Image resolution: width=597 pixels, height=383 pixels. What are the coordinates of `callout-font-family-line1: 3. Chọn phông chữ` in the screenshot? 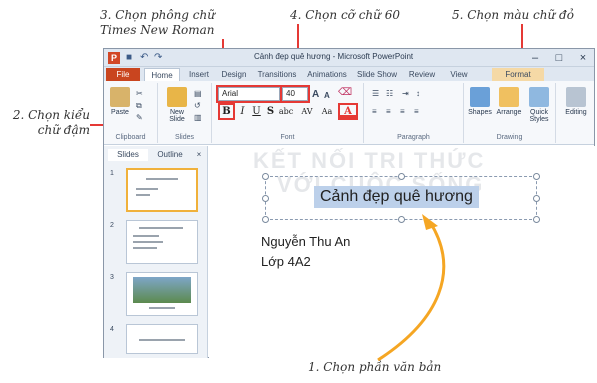 It's located at (157, 15).